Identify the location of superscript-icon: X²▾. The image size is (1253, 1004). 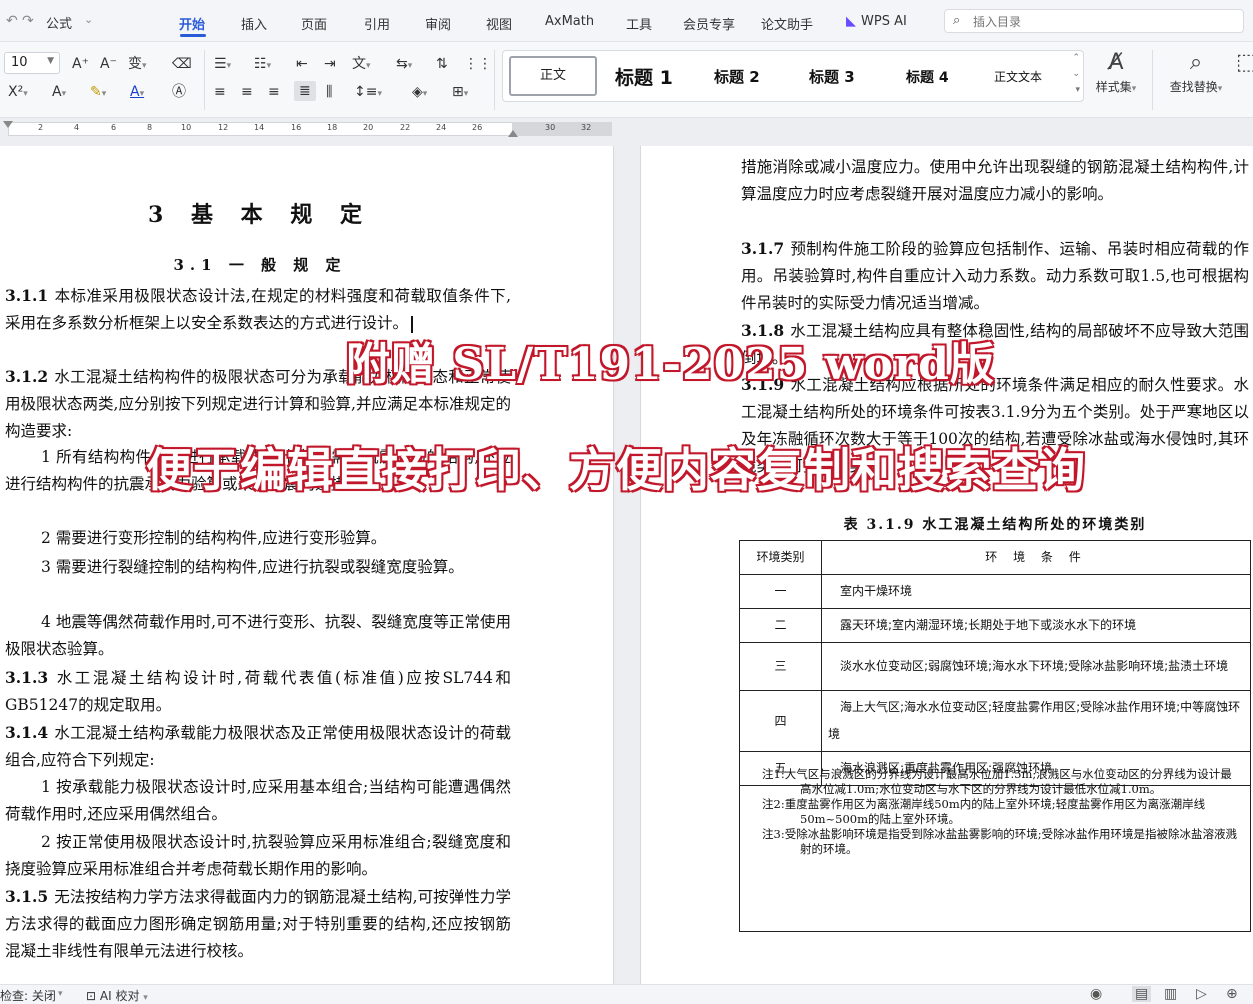
(18, 93).